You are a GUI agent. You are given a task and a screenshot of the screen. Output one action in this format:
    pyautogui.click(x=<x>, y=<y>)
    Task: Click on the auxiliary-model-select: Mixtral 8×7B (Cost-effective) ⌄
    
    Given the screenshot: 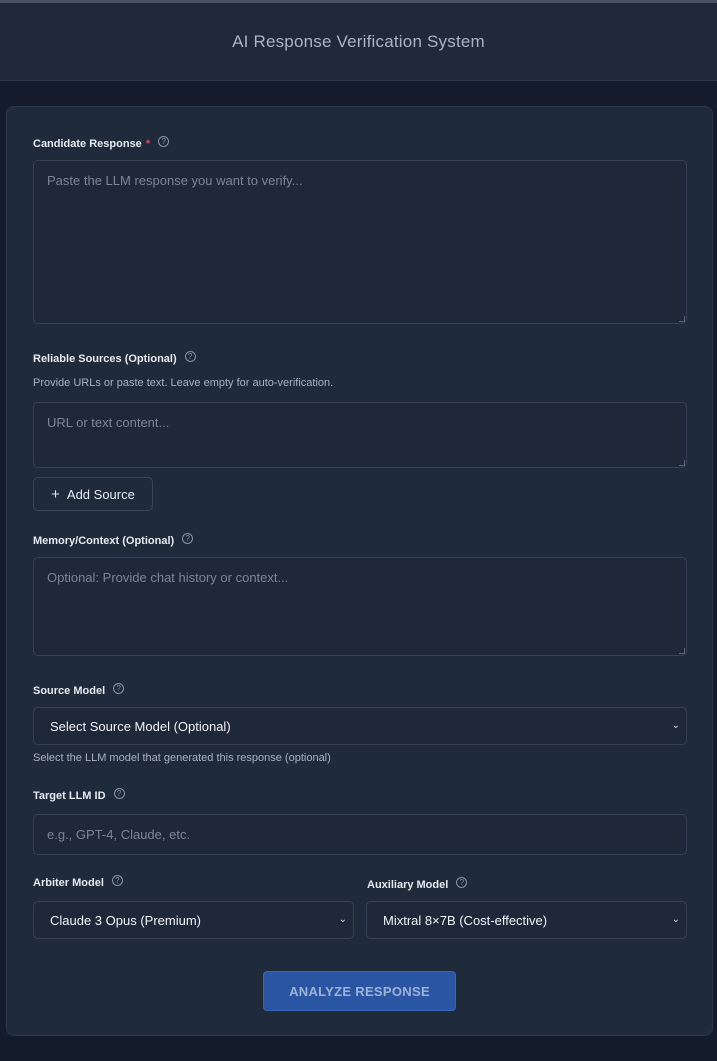 What is the action you would take?
    pyautogui.click(x=526, y=920)
    